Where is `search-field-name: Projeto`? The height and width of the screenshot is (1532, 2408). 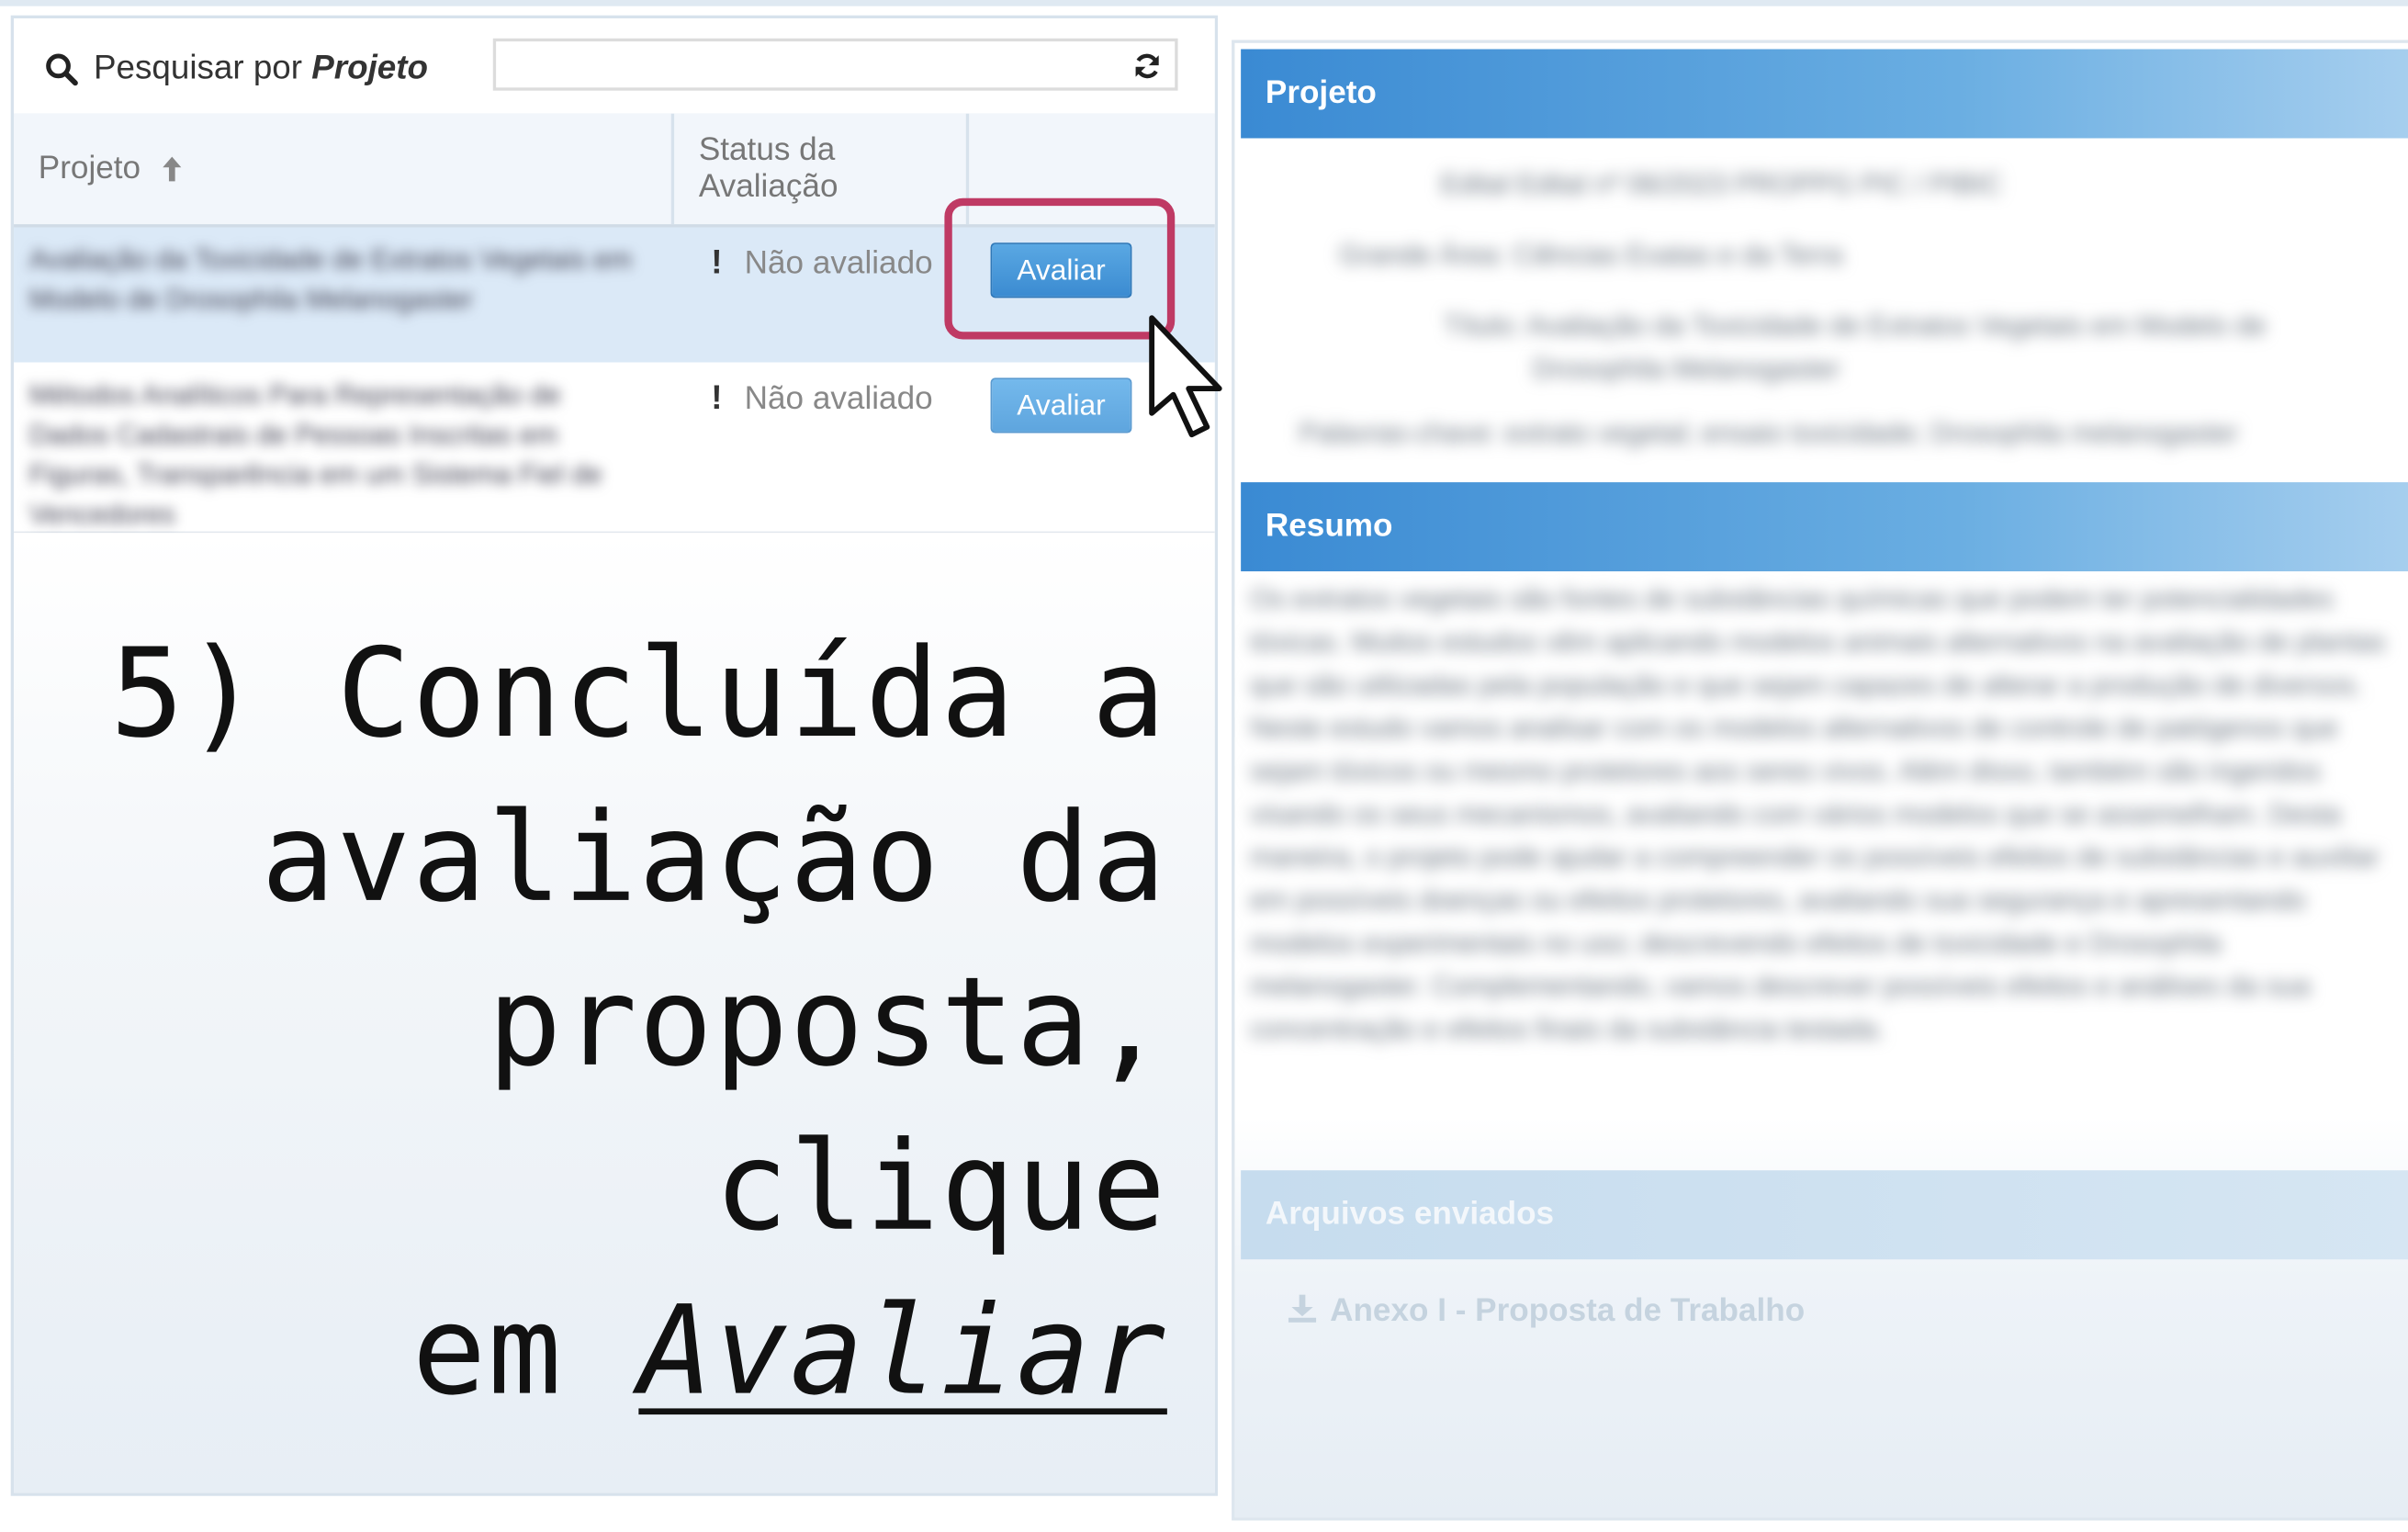
search-field-name: Projeto is located at coordinates (369, 66).